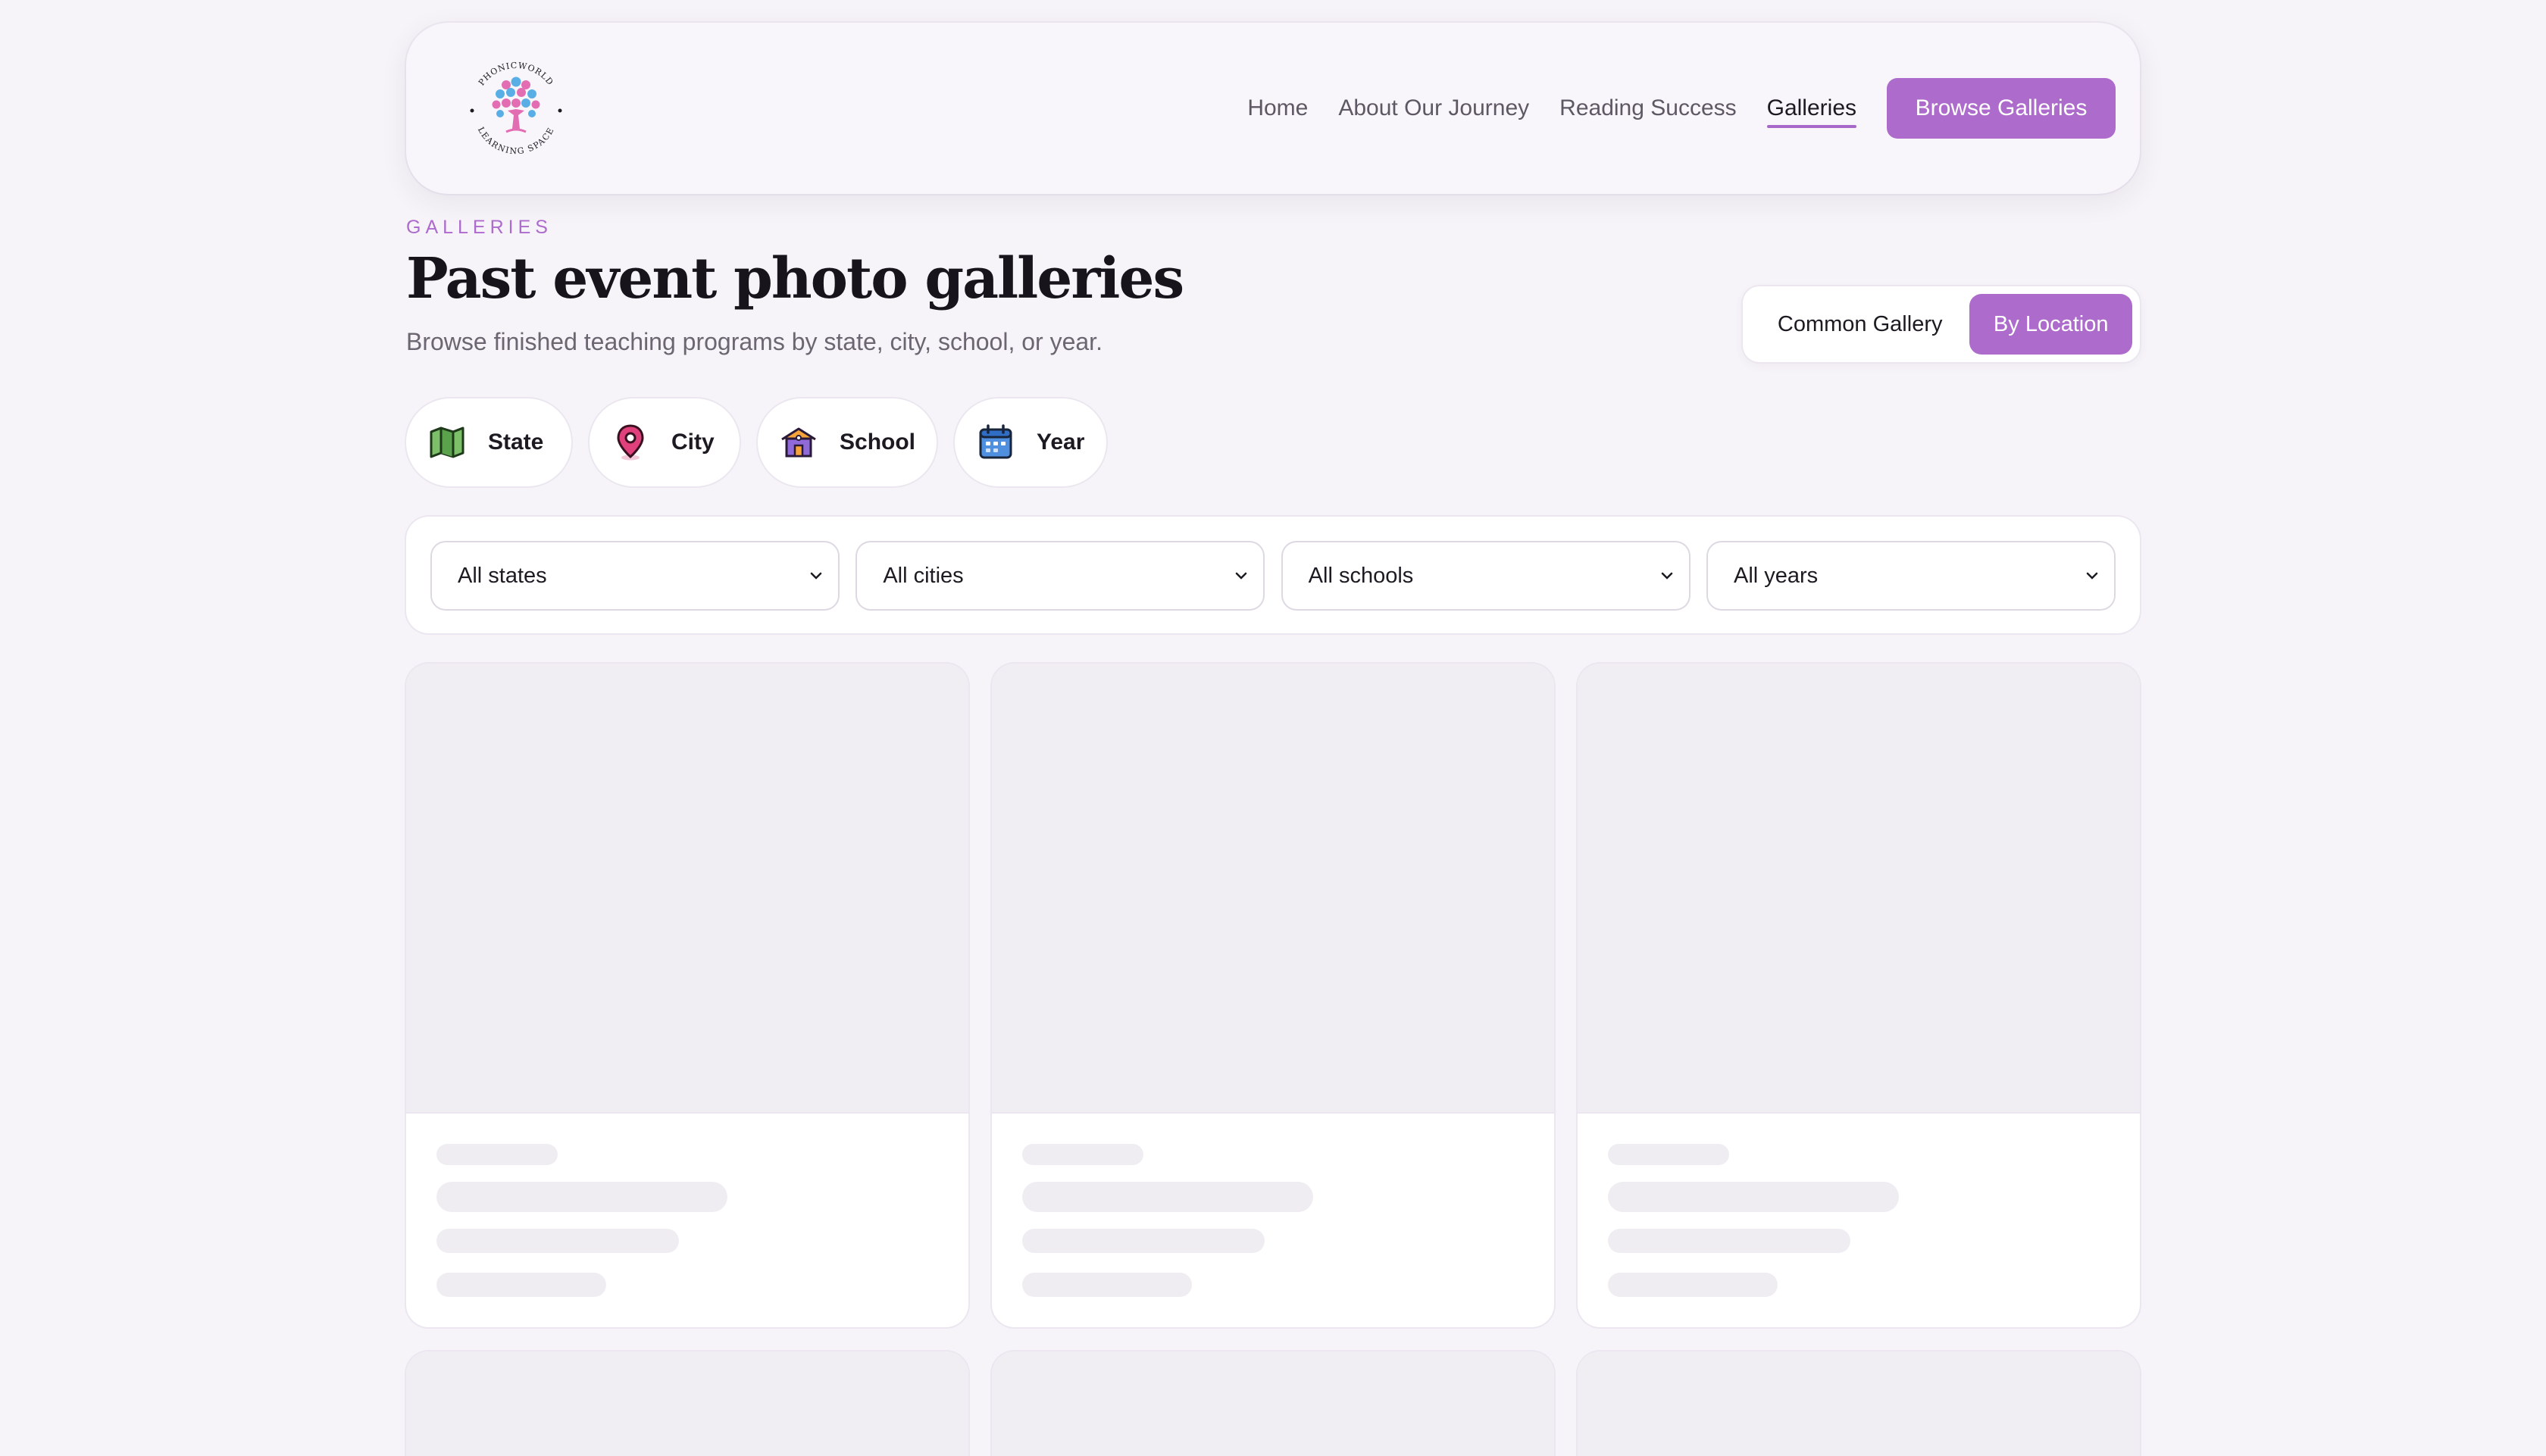  Describe the element at coordinates (2050, 324) in the screenshot. I see `by-location-toggle: By Location` at that location.